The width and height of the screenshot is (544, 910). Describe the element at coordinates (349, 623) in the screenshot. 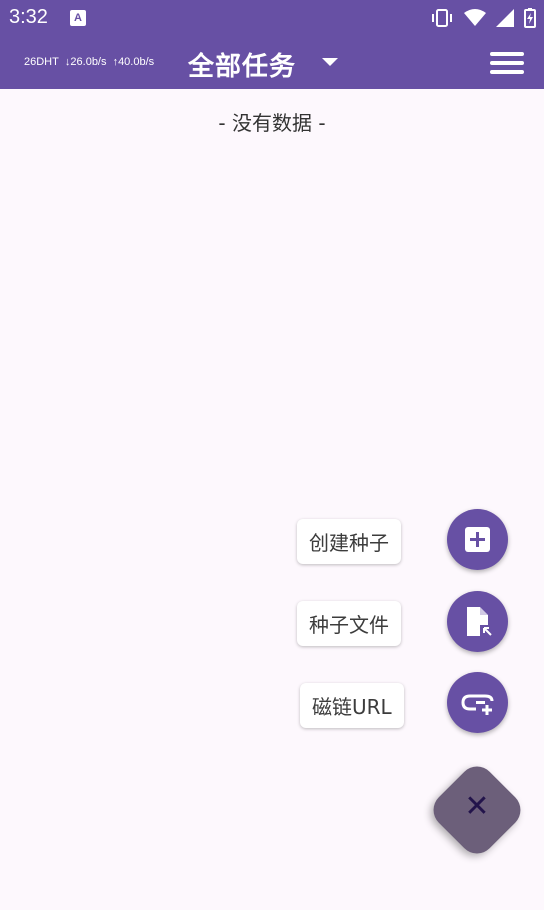

I see `torrent-file-label: 种子文件` at that location.